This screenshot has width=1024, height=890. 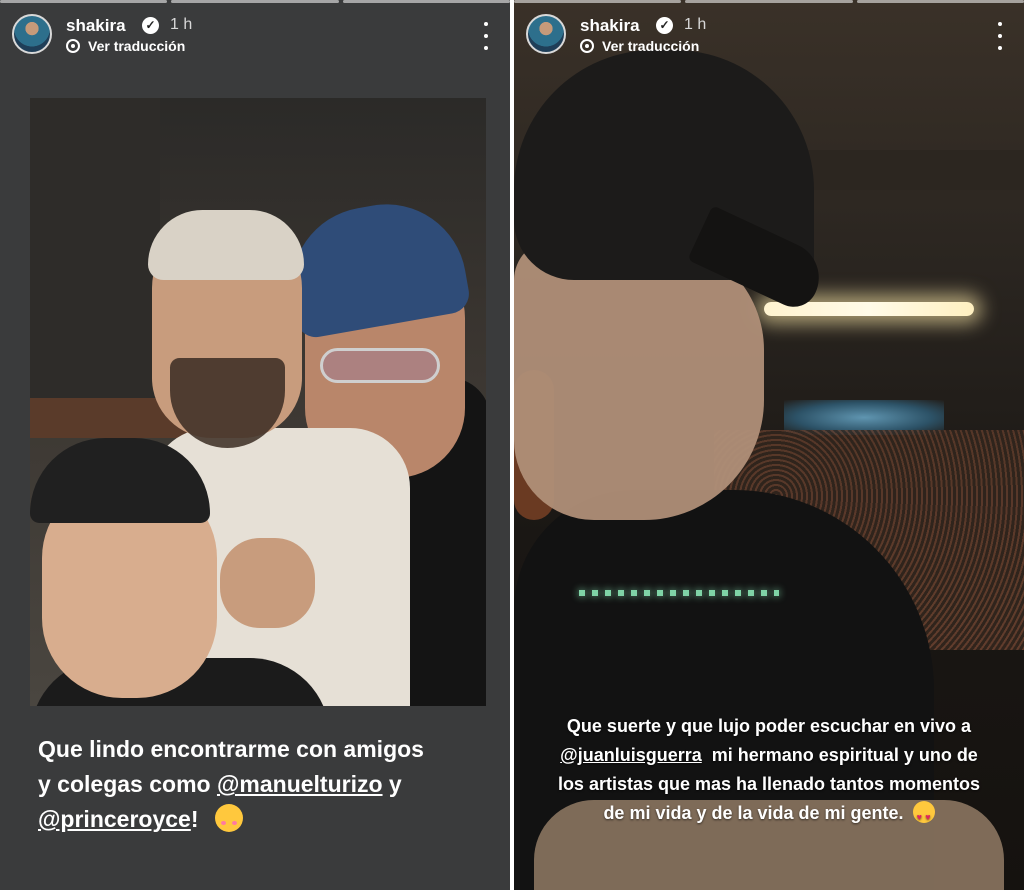 What do you see at coordinates (231, 749) in the screenshot?
I see `caption-line: Que lindo encontrarme con amigos` at bounding box center [231, 749].